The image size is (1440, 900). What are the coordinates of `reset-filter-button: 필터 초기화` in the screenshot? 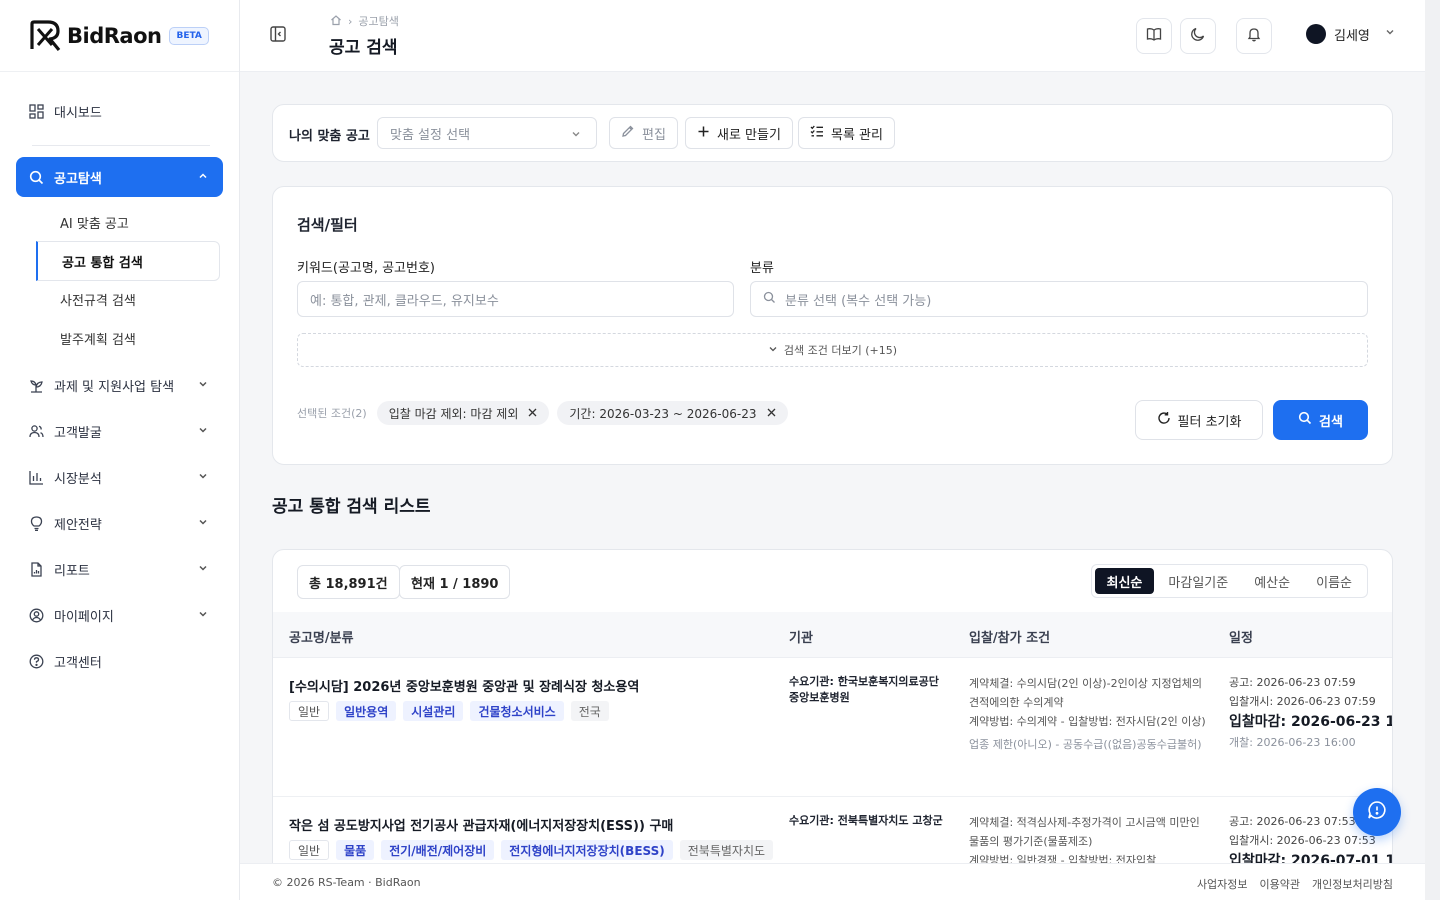 It's located at (1199, 420).